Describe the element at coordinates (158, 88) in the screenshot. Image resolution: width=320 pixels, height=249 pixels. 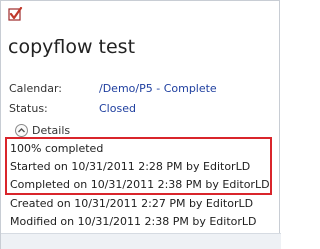
I see `calendar-link: /Demo/P5 - Complete` at that location.